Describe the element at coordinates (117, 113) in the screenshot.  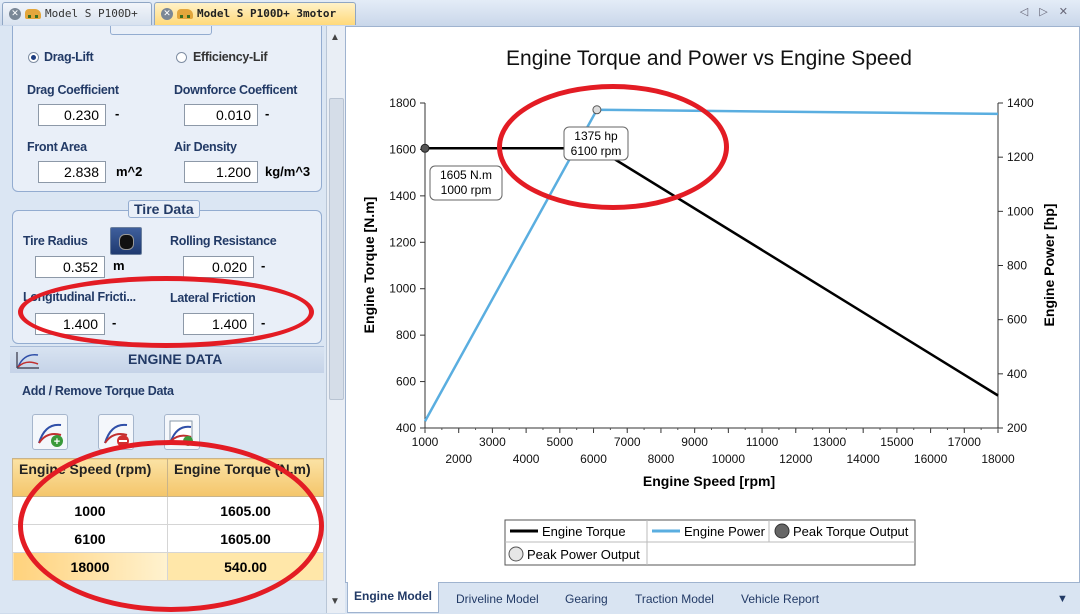
I see `drag-coefficient-unit: -` at that location.